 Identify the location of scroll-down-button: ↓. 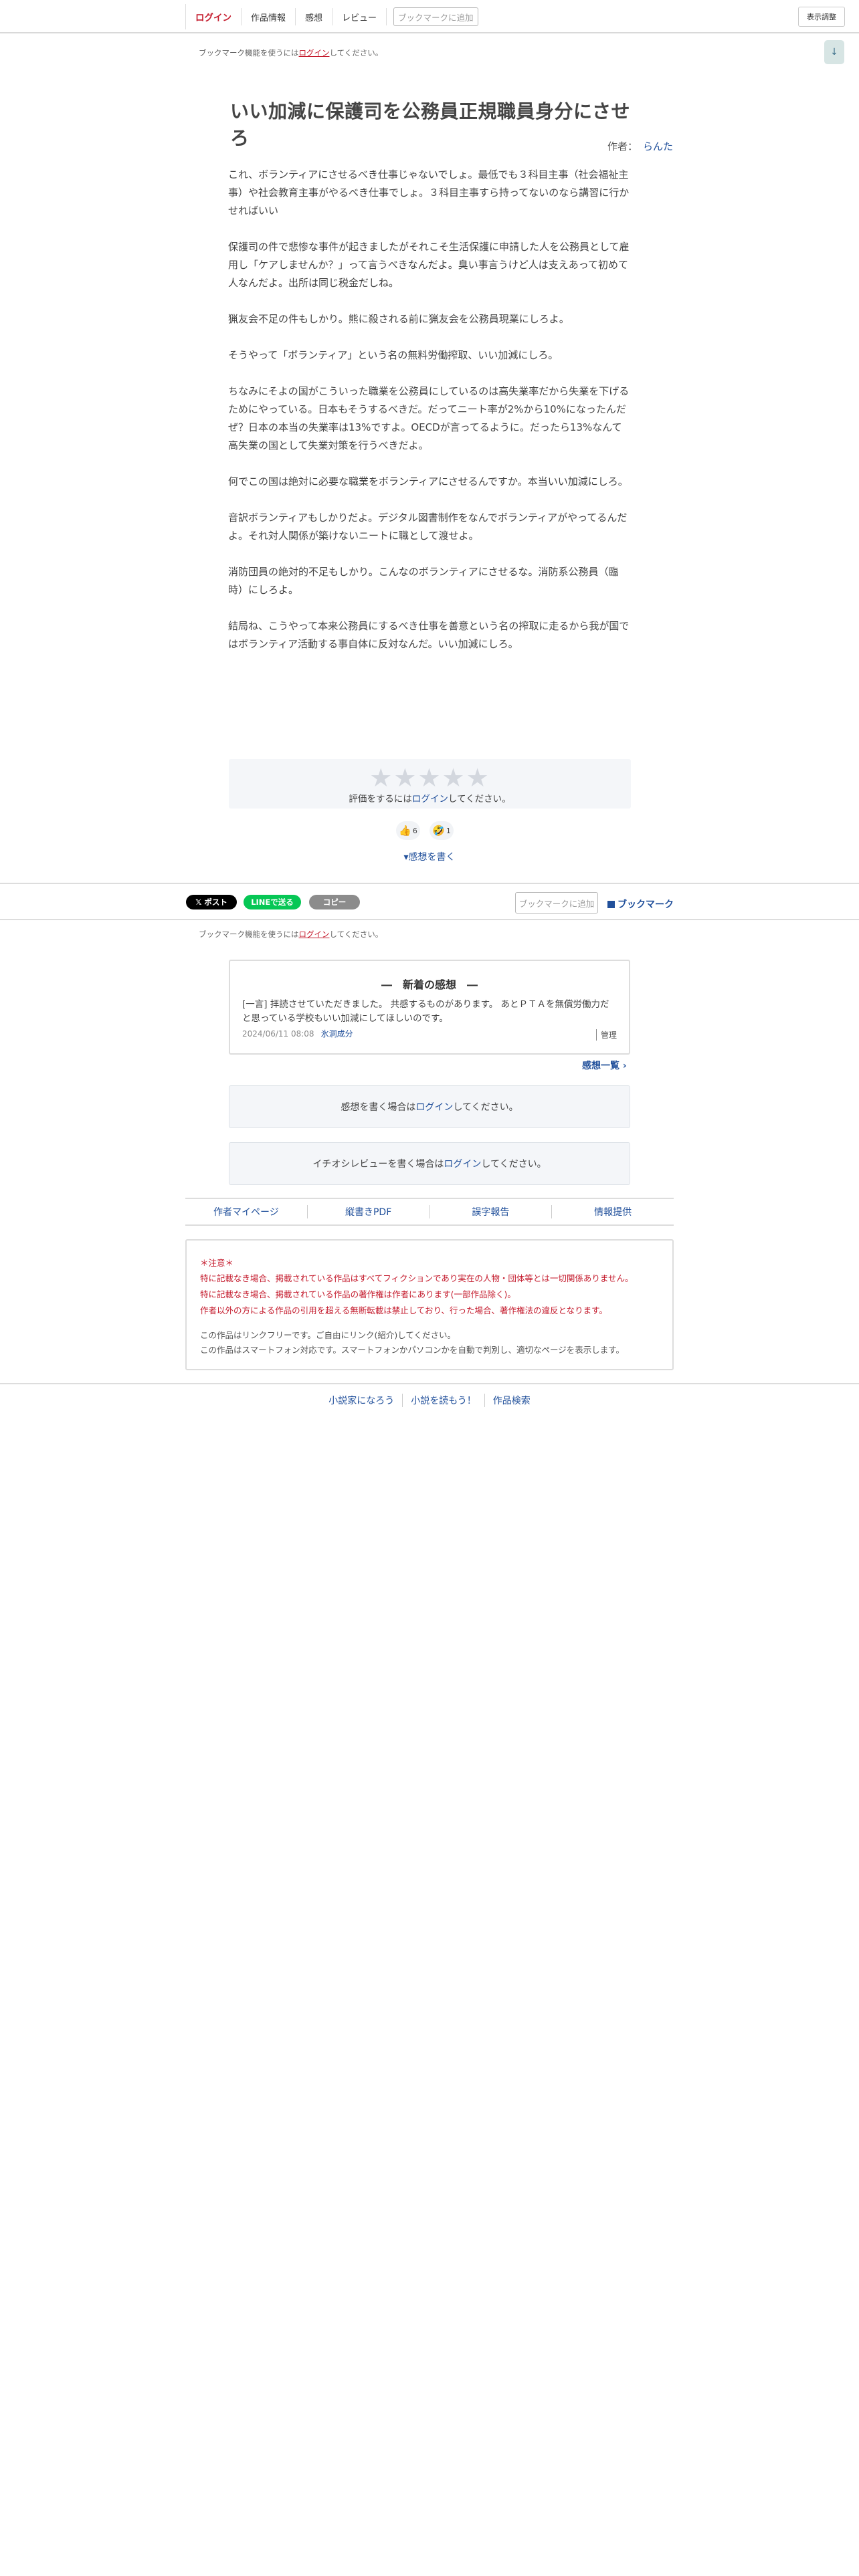
(834, 52).